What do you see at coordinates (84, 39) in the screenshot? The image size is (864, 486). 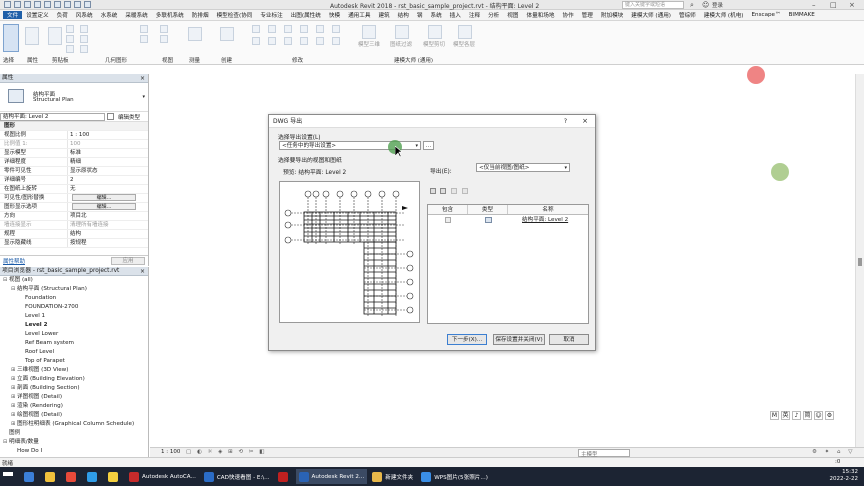 I see `cut-geometry-icon` at bounding box center [84, 39].